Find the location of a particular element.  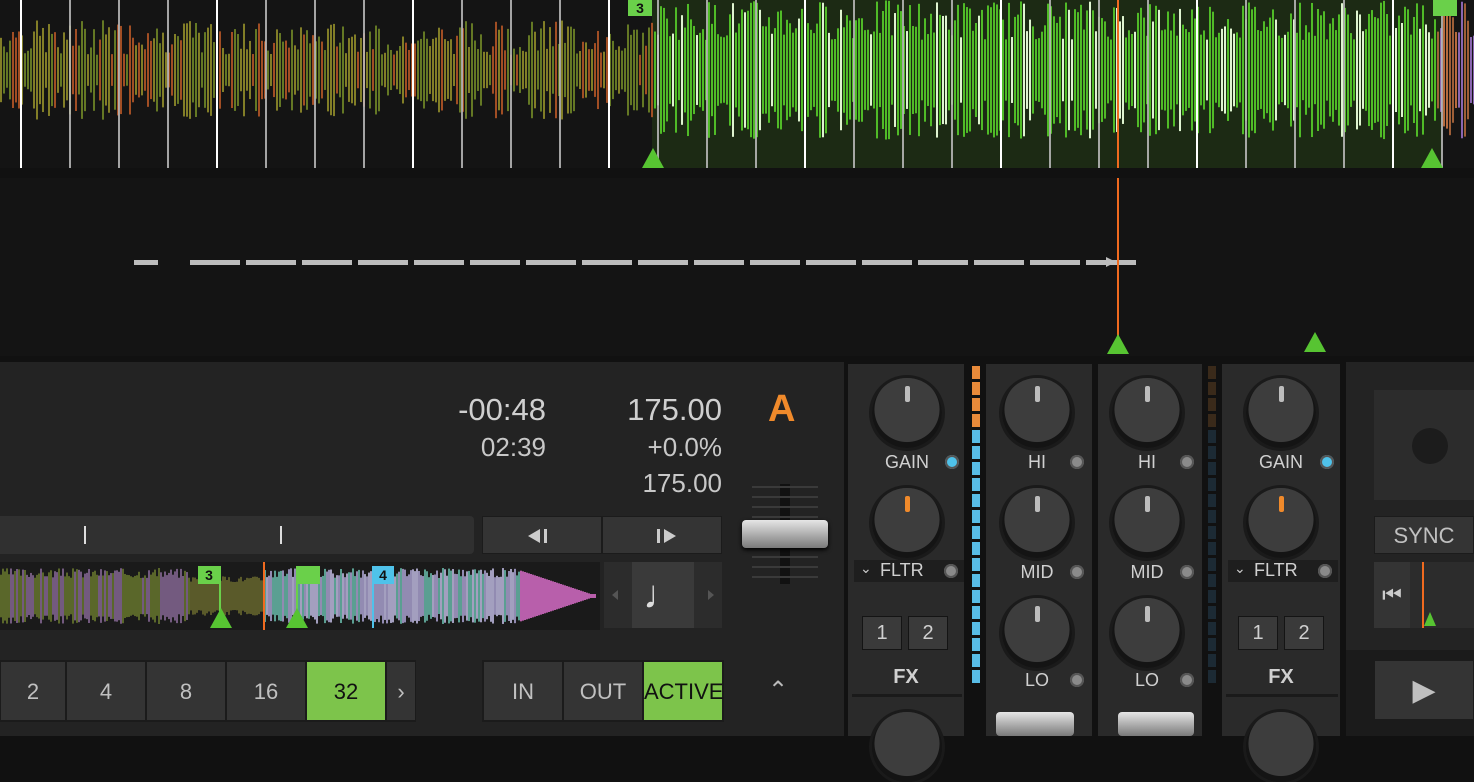

loop-more-button: › is located at coordinates (401, 691).